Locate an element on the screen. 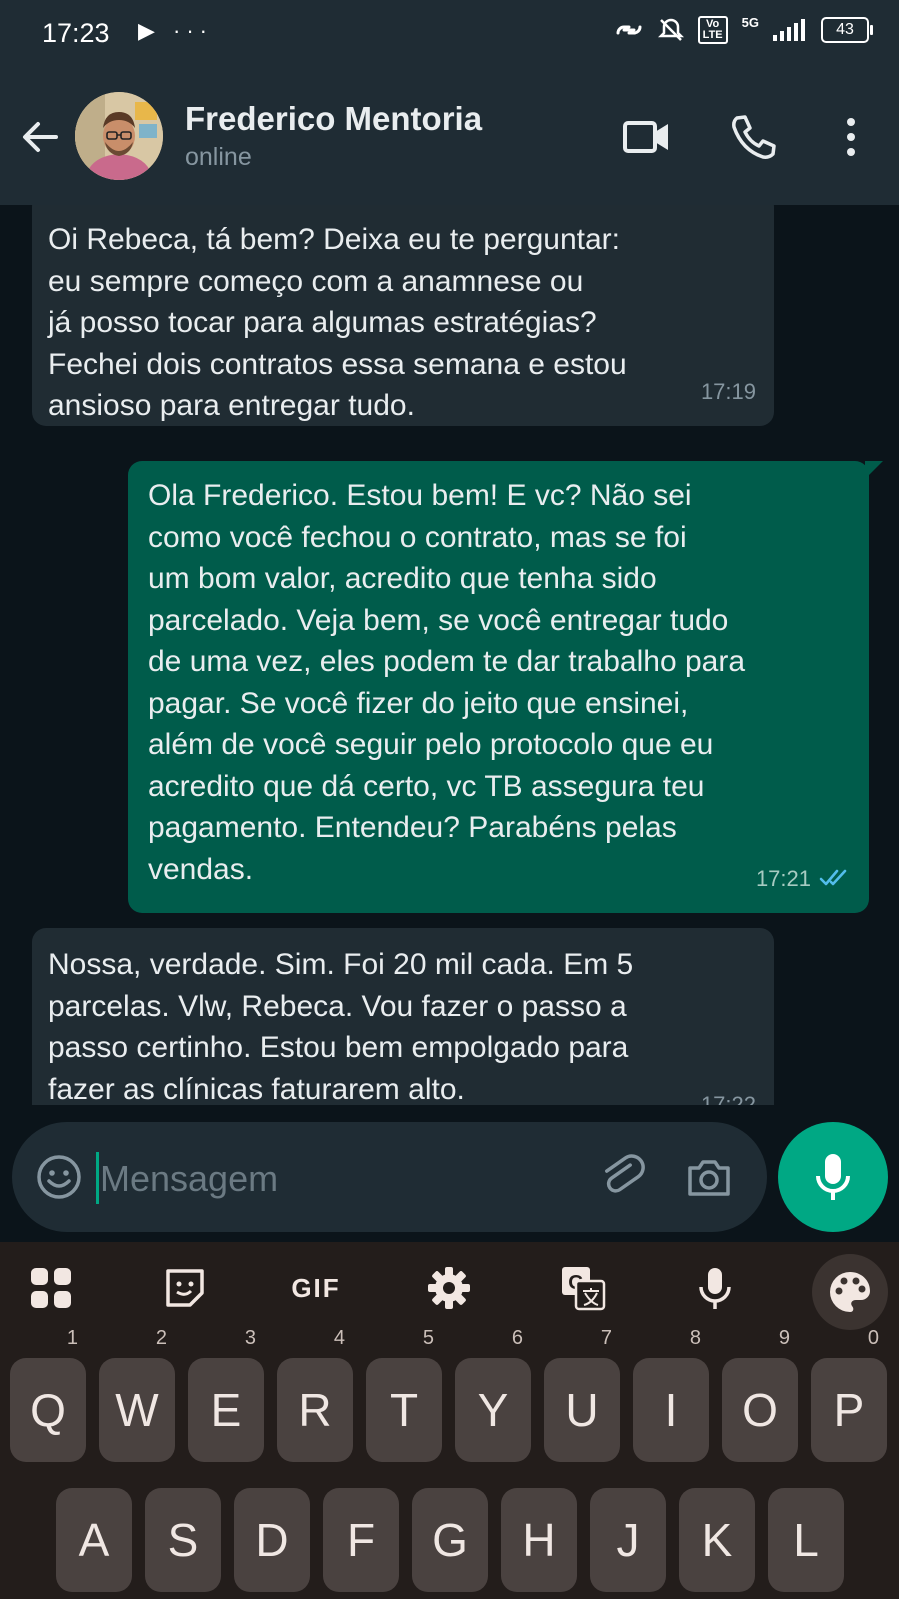  key-label: W is located at coordinates (137, 1410).